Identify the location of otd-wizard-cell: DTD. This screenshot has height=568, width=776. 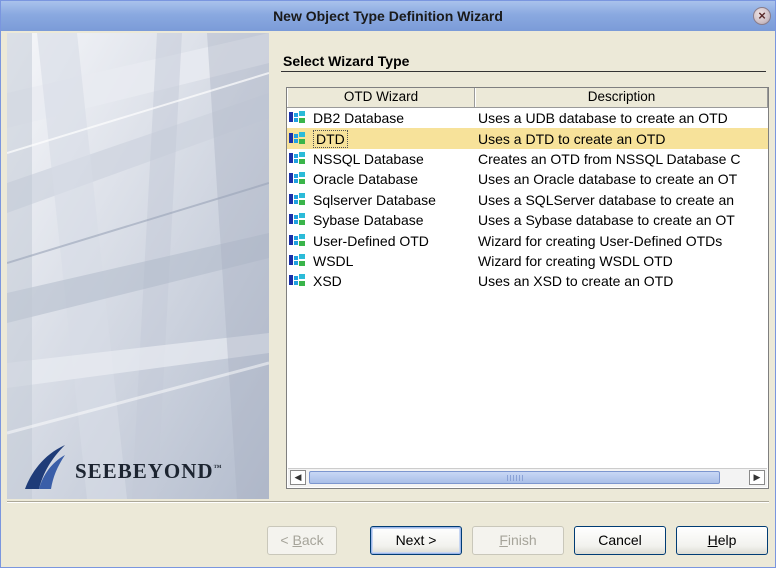
(381, 138).